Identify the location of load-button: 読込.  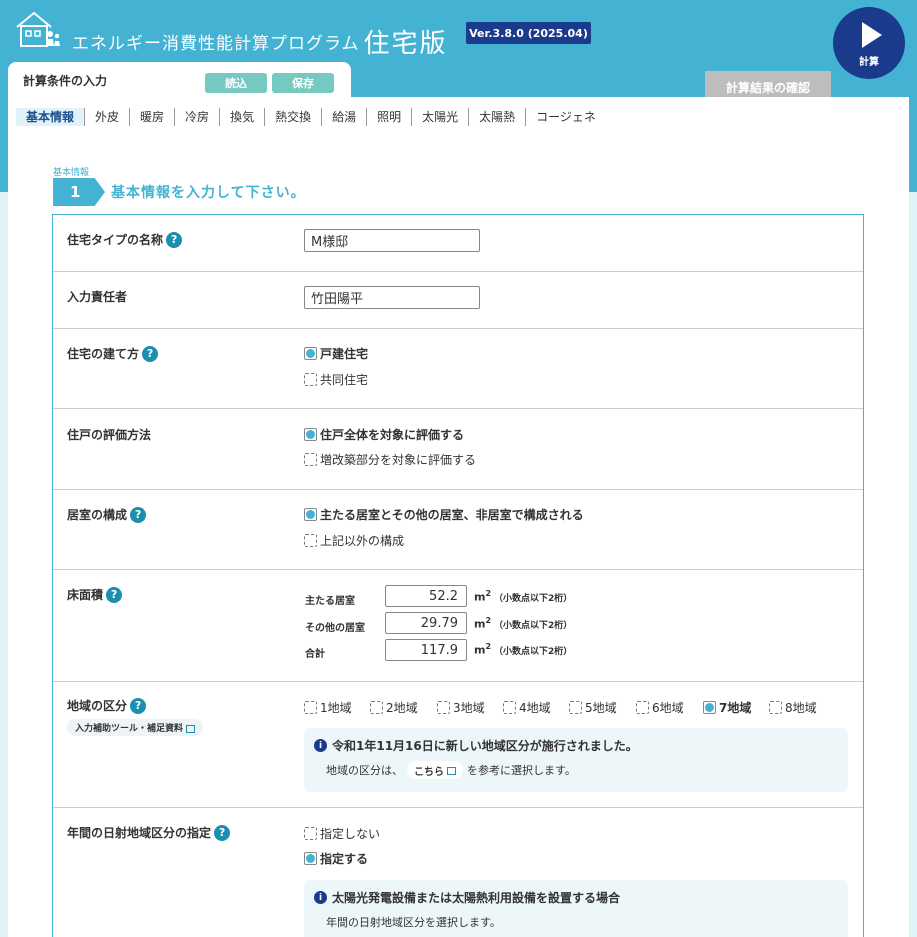
(236, 83).